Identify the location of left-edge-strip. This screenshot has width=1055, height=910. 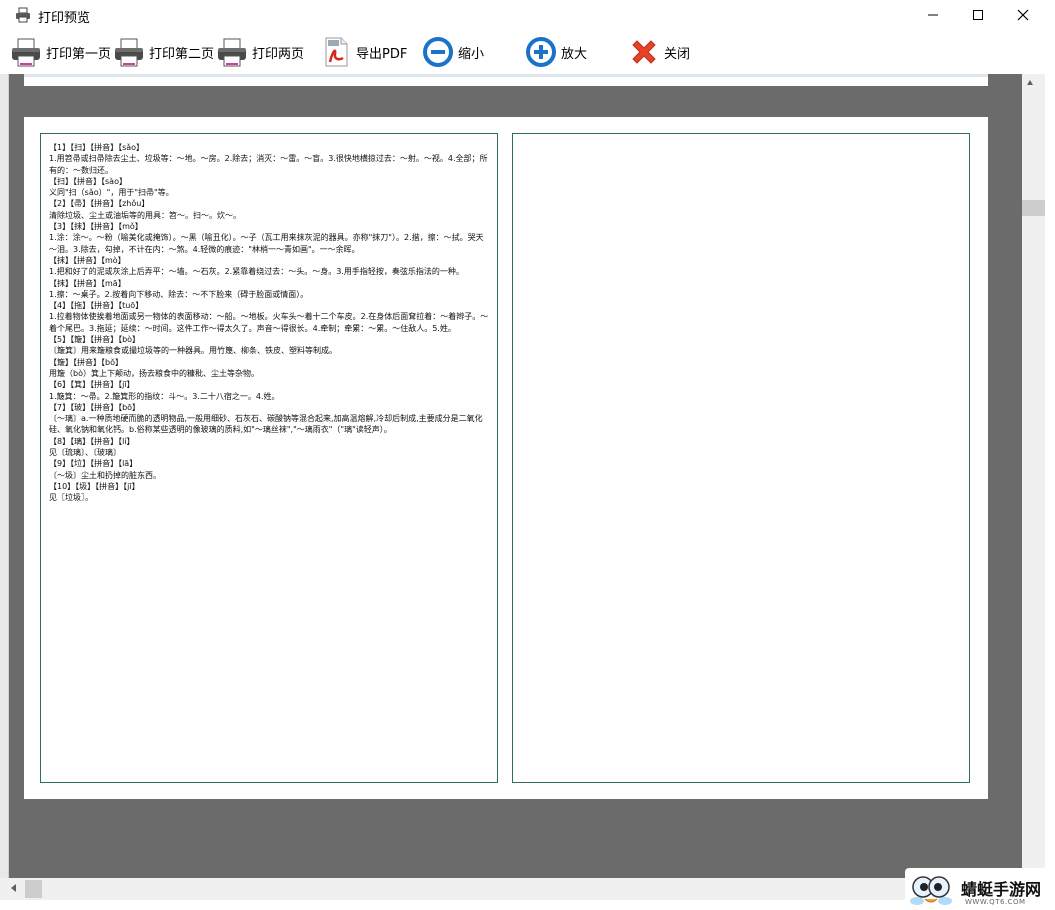
(4, 476).